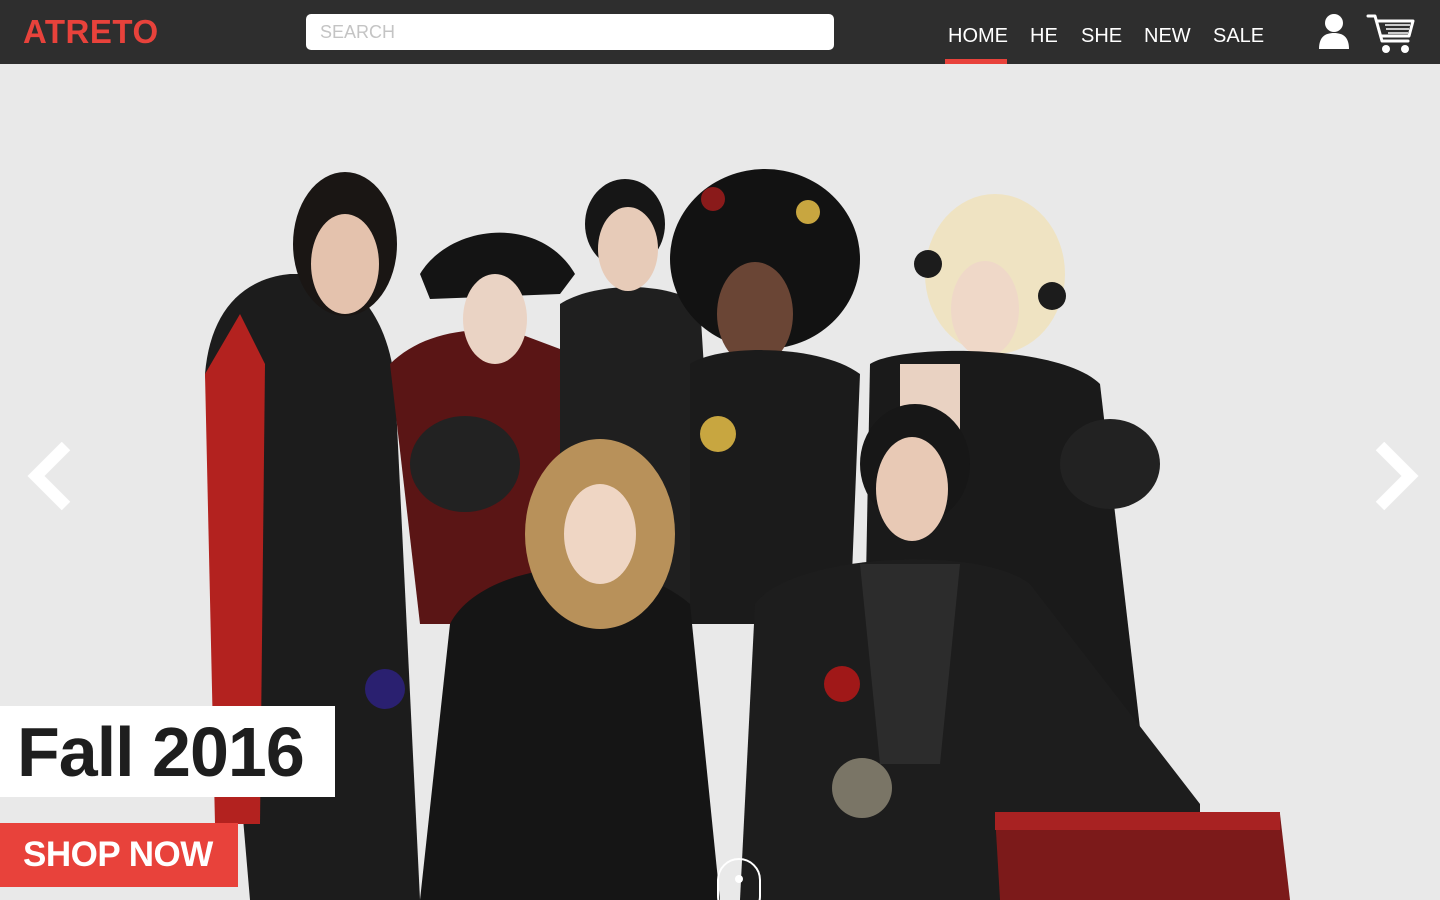 This screenshot has height=900, width=1440. What do you see at coordinates (1397, 476) in the screenshot?
I see `chevron-right-icon` at bounding box center [1397, 476].